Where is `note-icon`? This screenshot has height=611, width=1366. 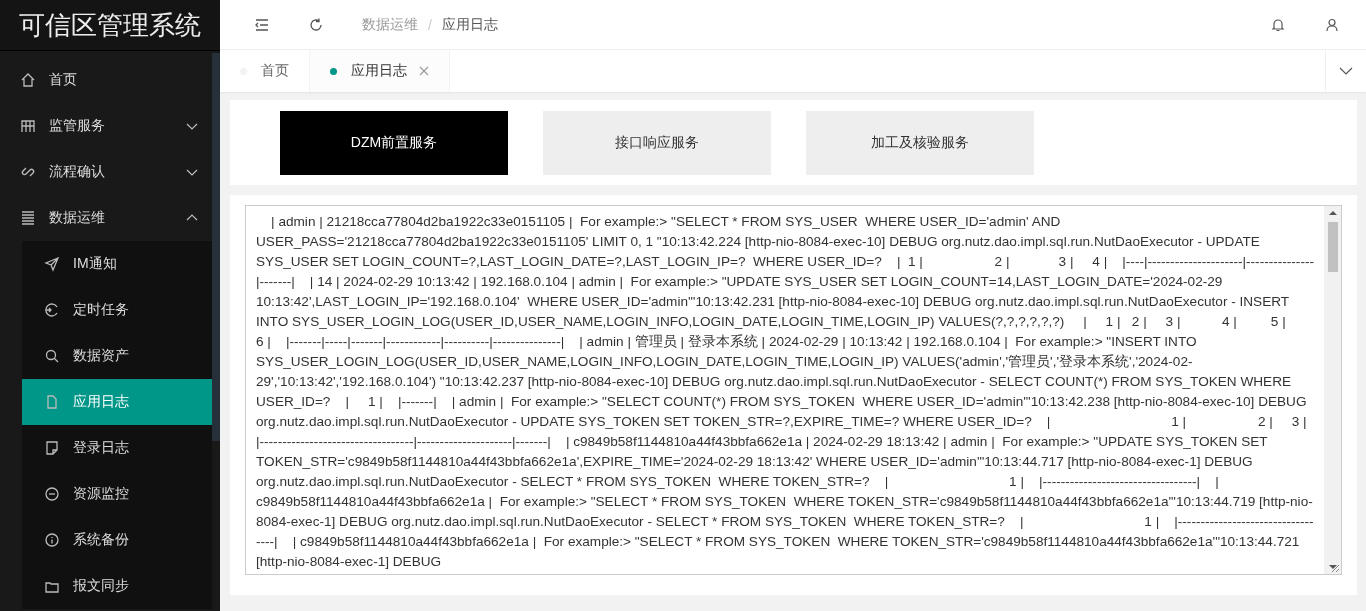 note-icon is located at coordinates (52, 448).